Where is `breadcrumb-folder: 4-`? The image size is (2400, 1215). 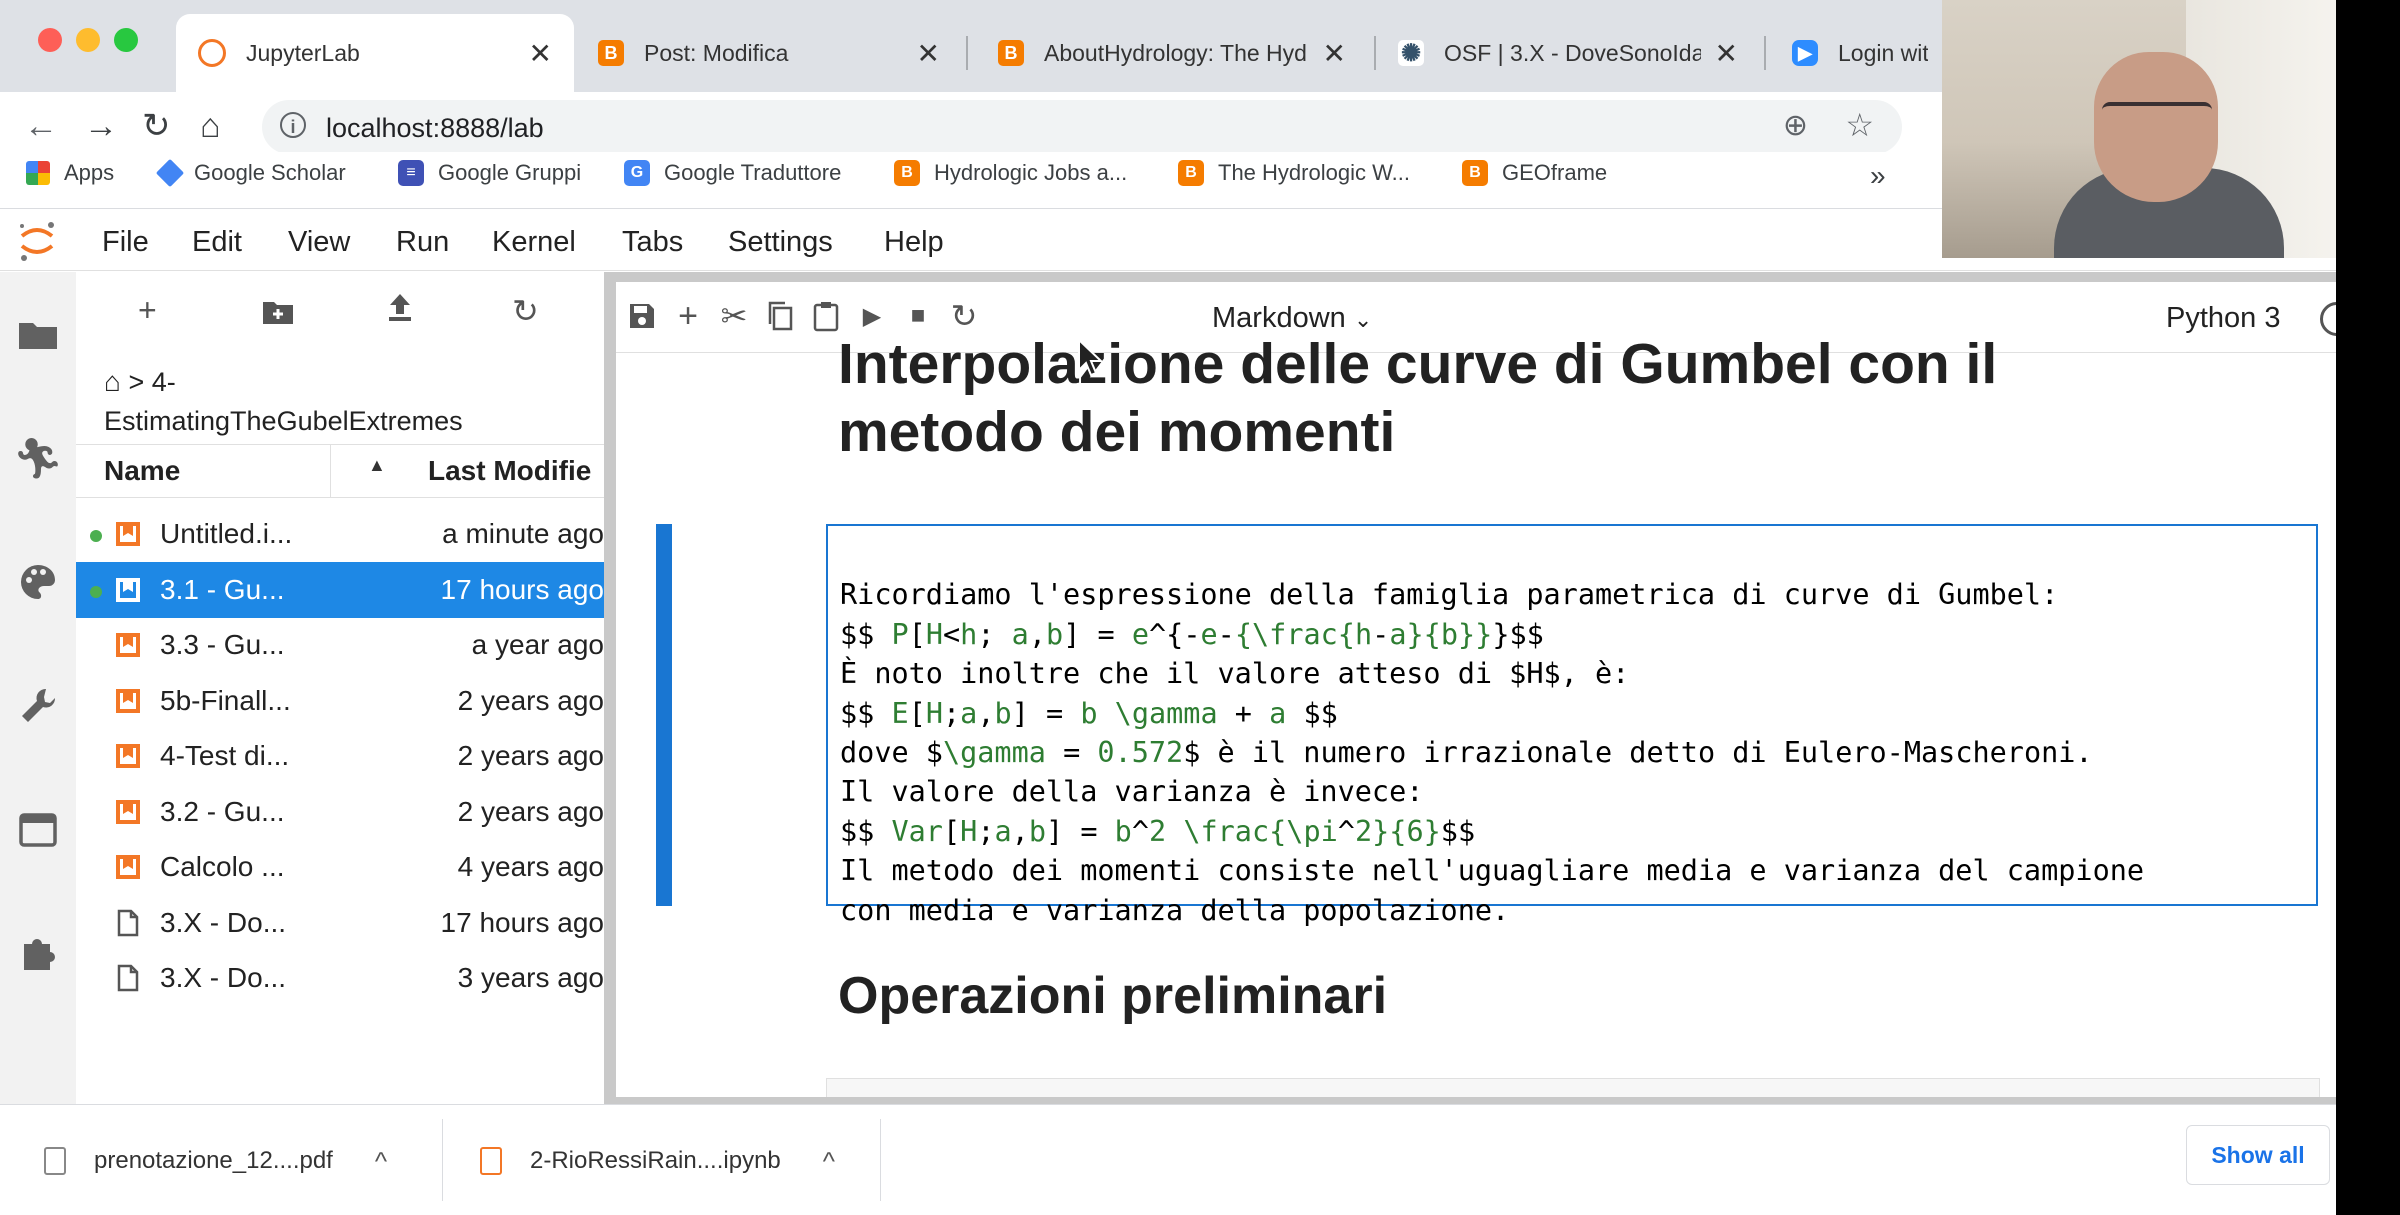
breadcrumb-folder: 4- is located at coordinates (164, 382).